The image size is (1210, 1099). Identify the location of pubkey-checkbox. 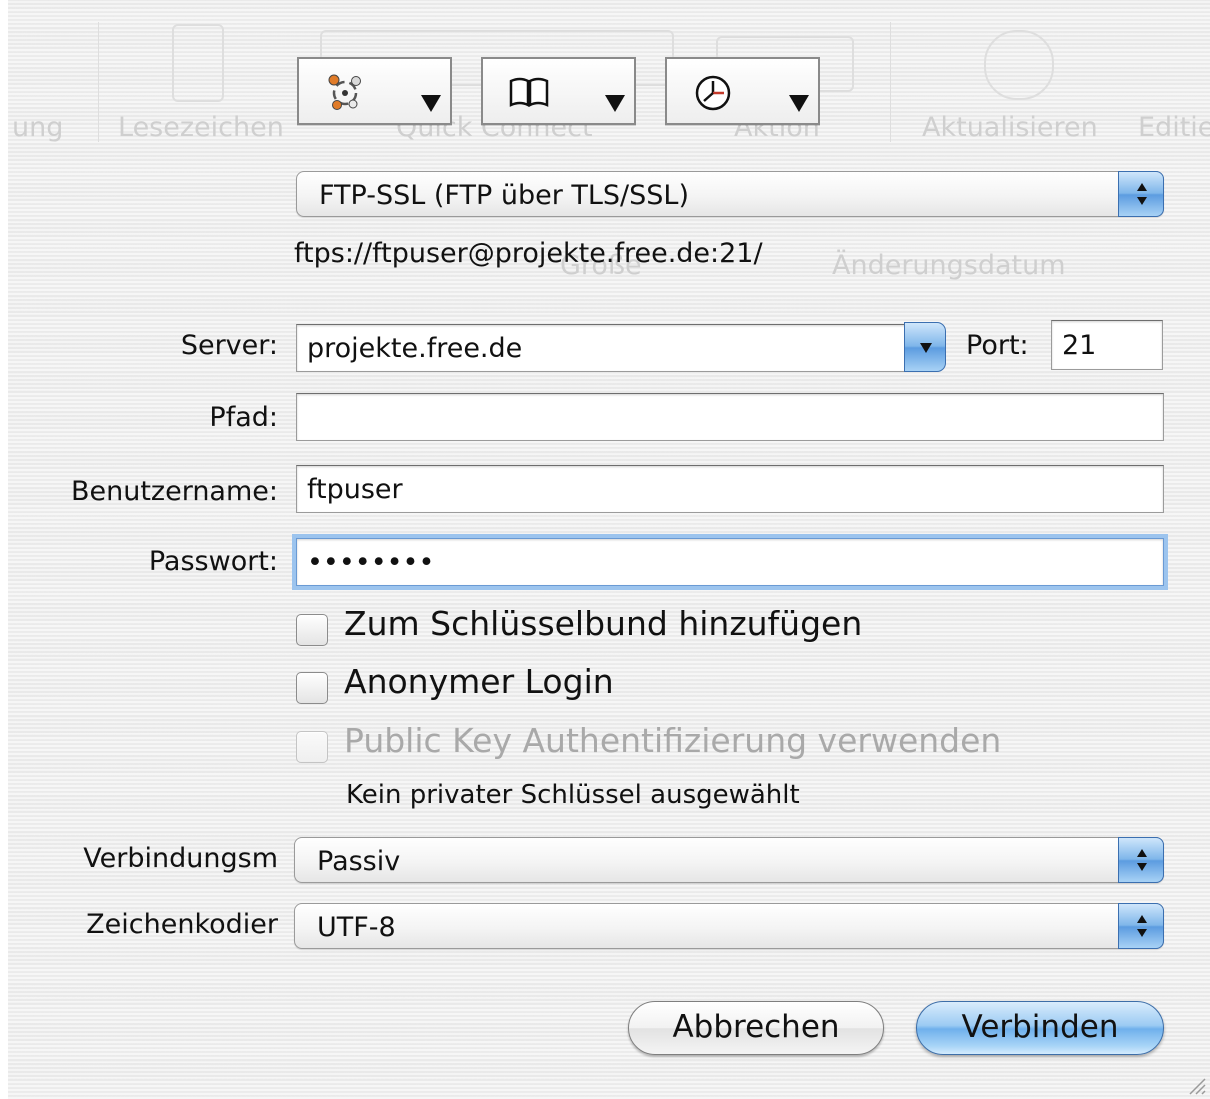
(312, 747).